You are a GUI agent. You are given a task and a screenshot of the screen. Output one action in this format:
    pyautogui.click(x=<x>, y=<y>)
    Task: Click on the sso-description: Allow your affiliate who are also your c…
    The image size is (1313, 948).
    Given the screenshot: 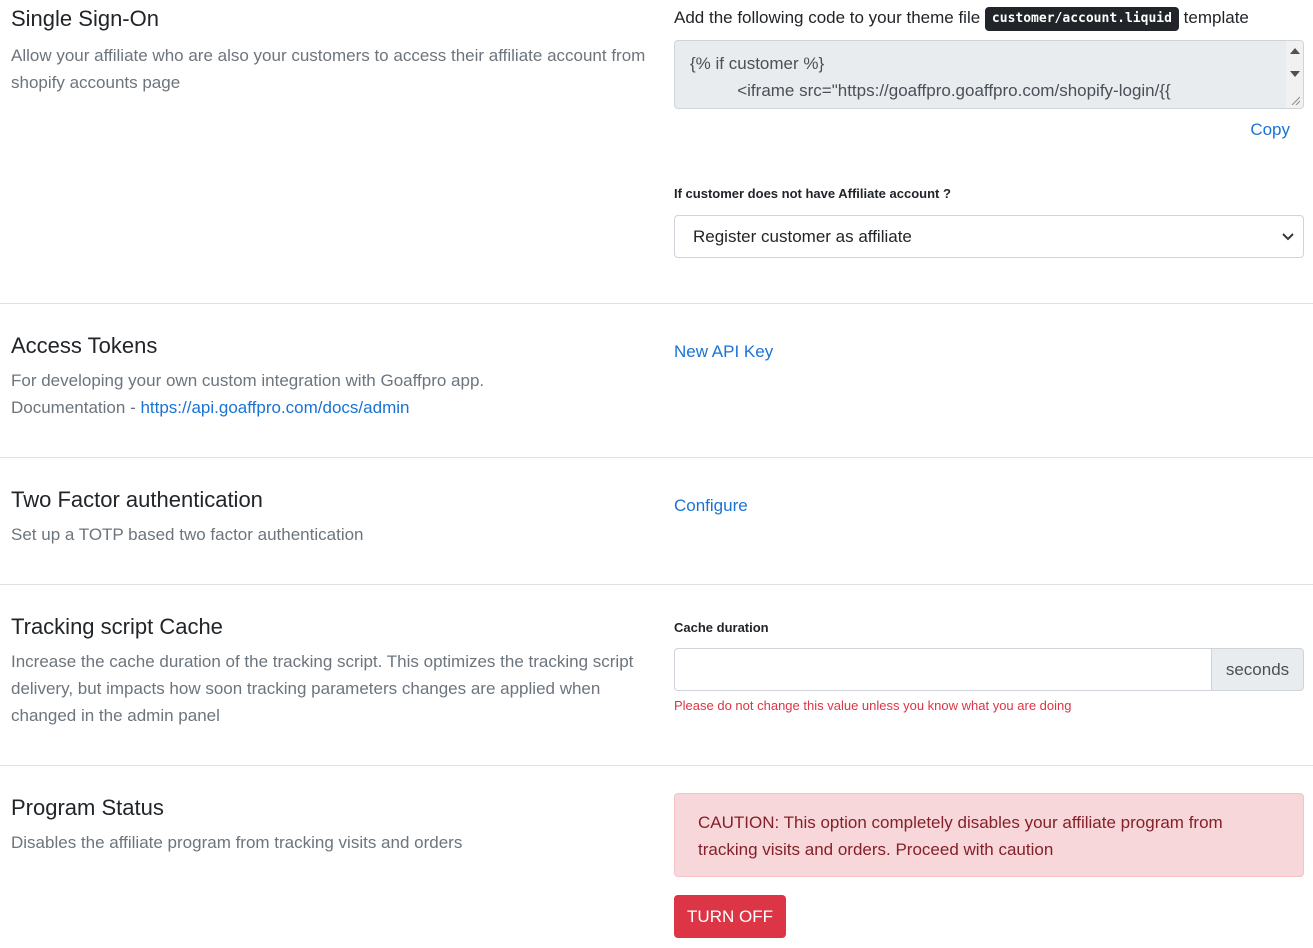 What is the action you would take?
    pyautogui.click(x=328, y=69)
    